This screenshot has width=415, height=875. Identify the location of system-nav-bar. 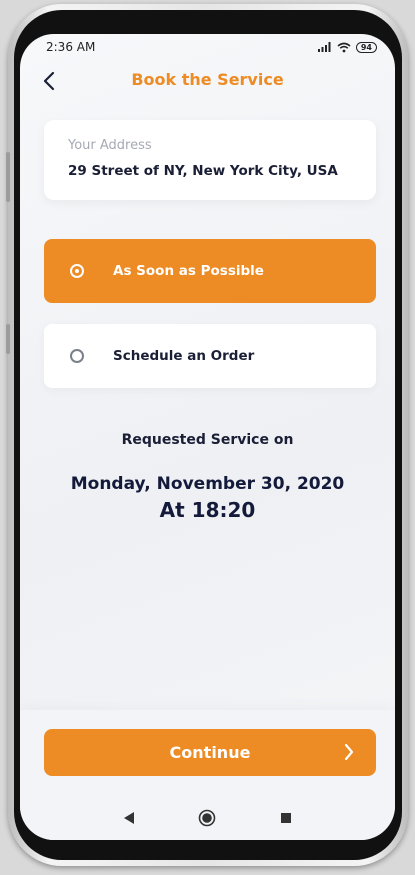
(207, 818).